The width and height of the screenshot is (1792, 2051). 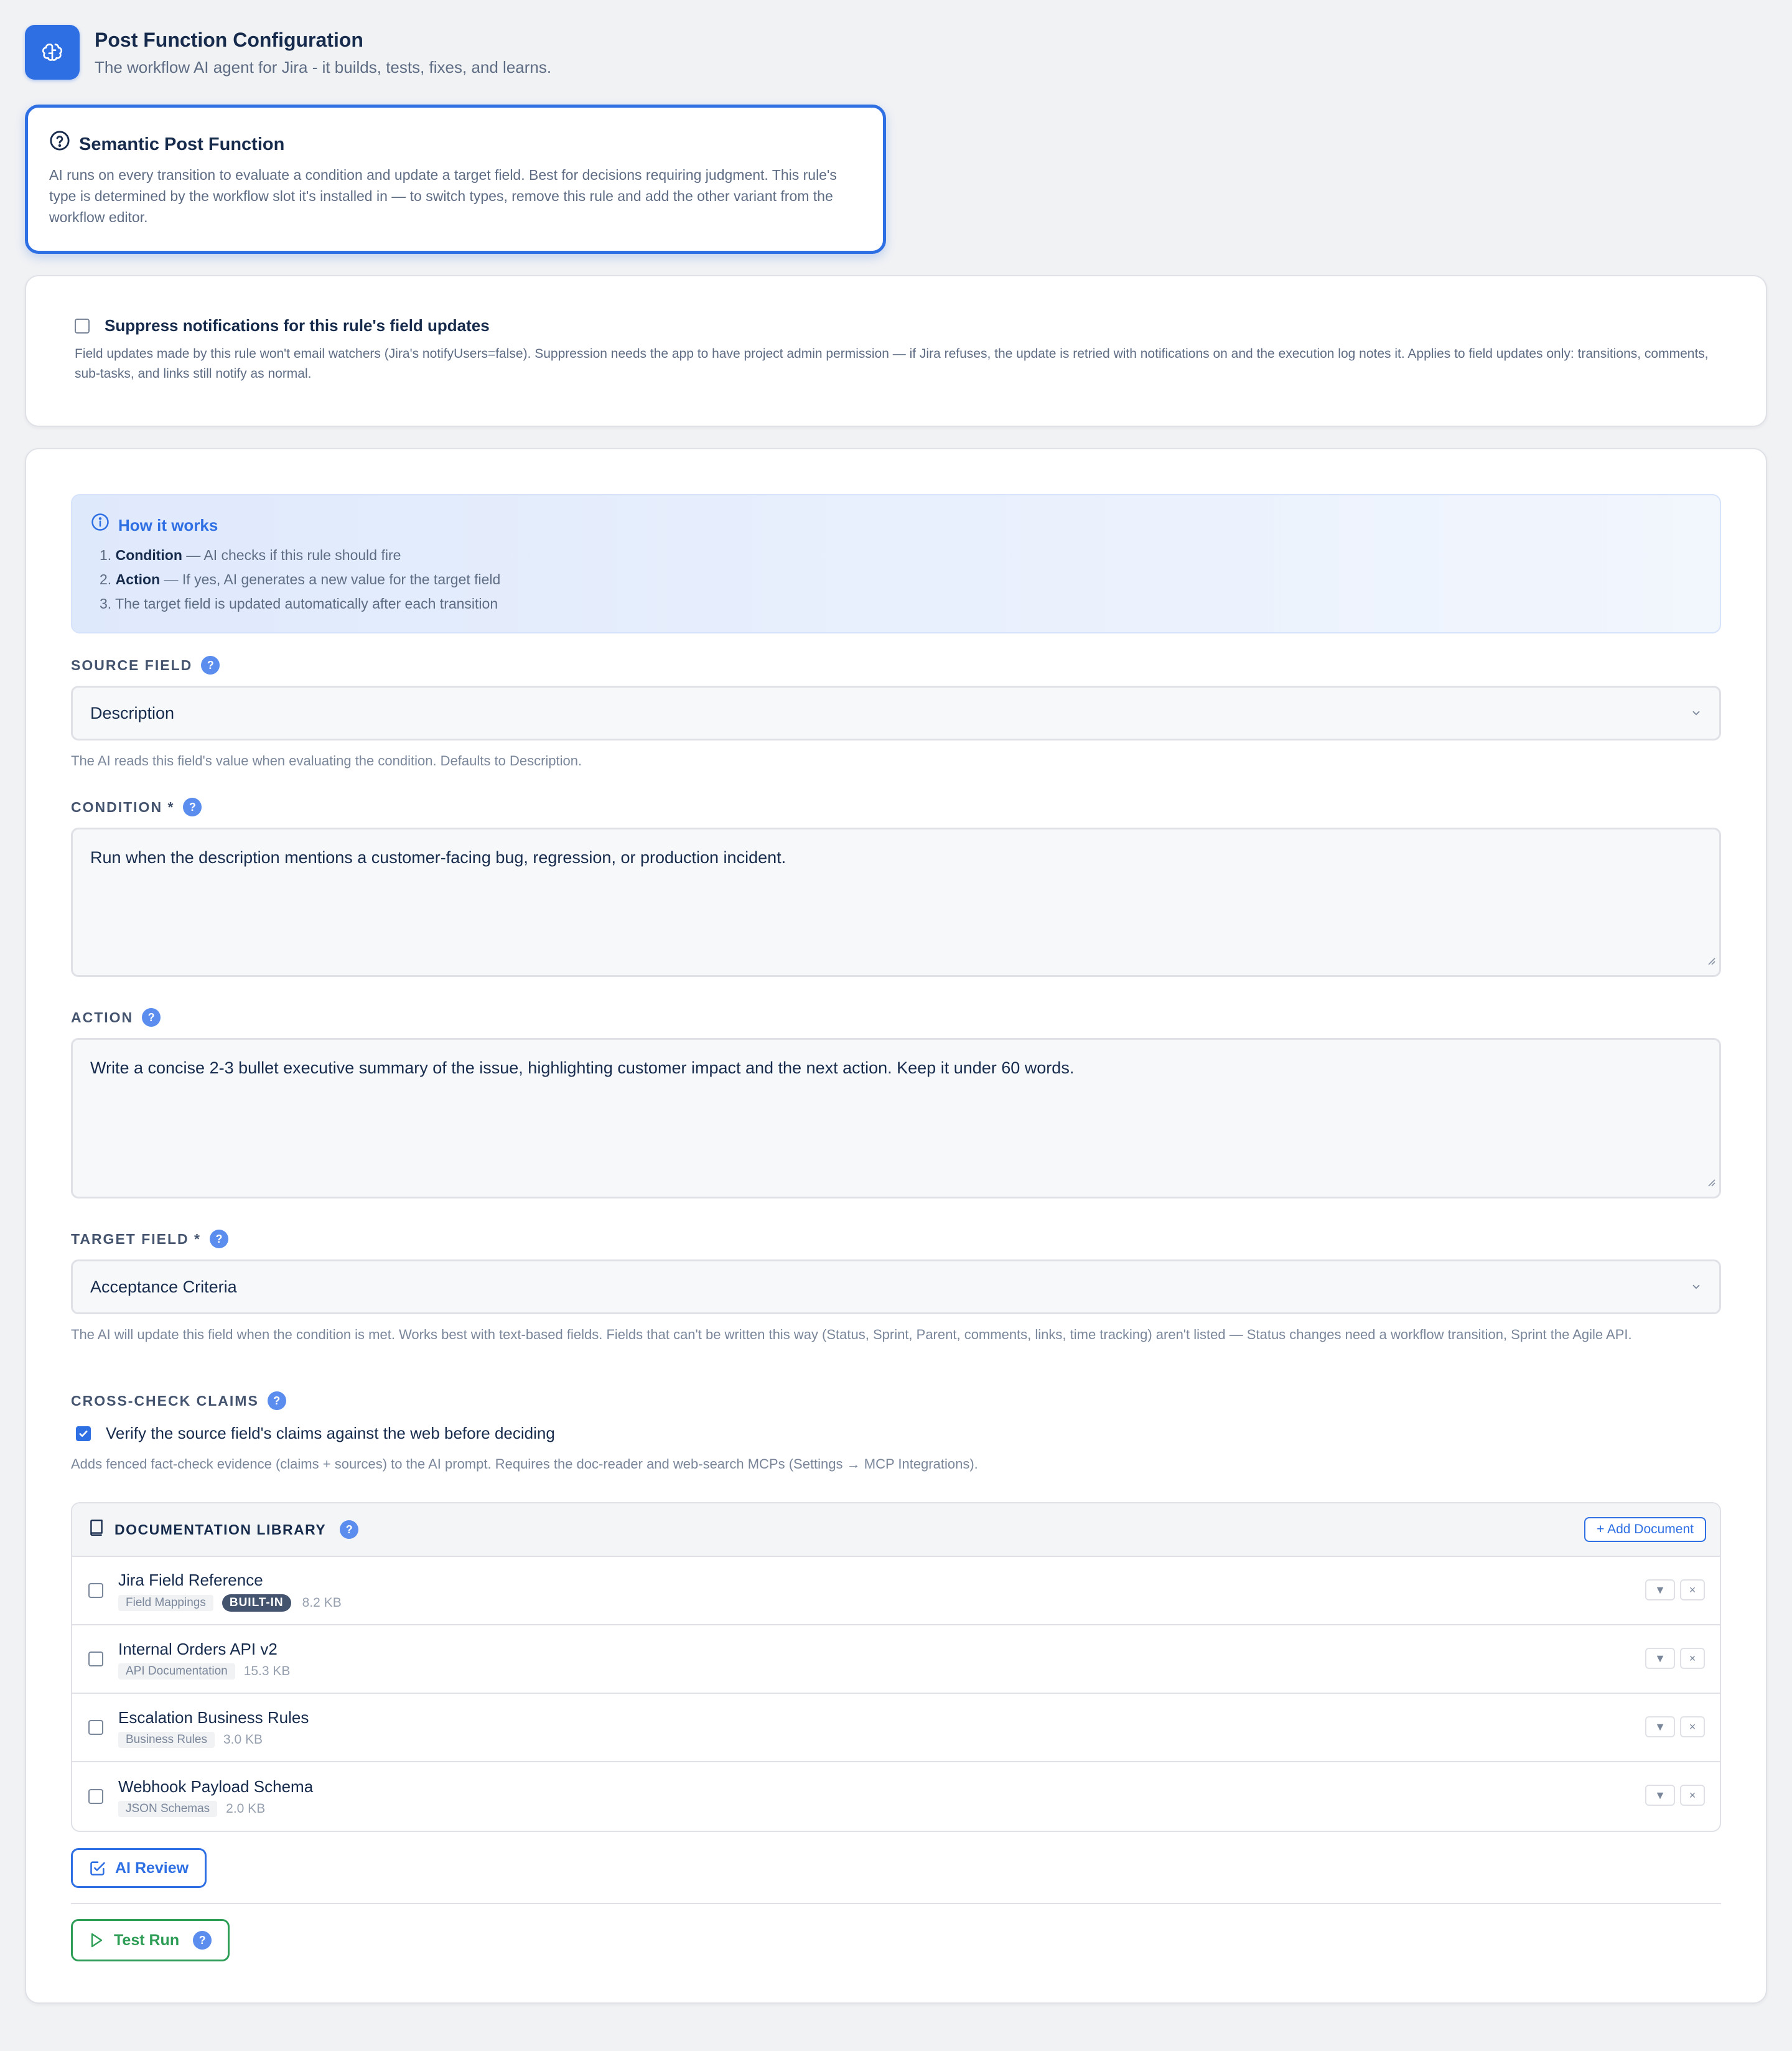 I want to click on document-size: 8.2 KB, so click(x=322, y=1602).